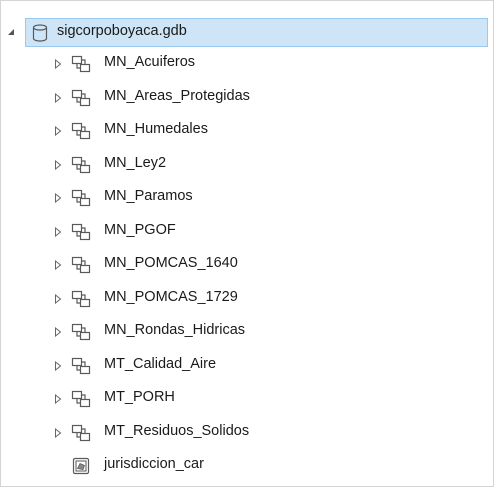  Describe the element at coordinates (160, 363) in the screenshot. I see `tree-item-label: MT_Calidad_Aire` at that location.